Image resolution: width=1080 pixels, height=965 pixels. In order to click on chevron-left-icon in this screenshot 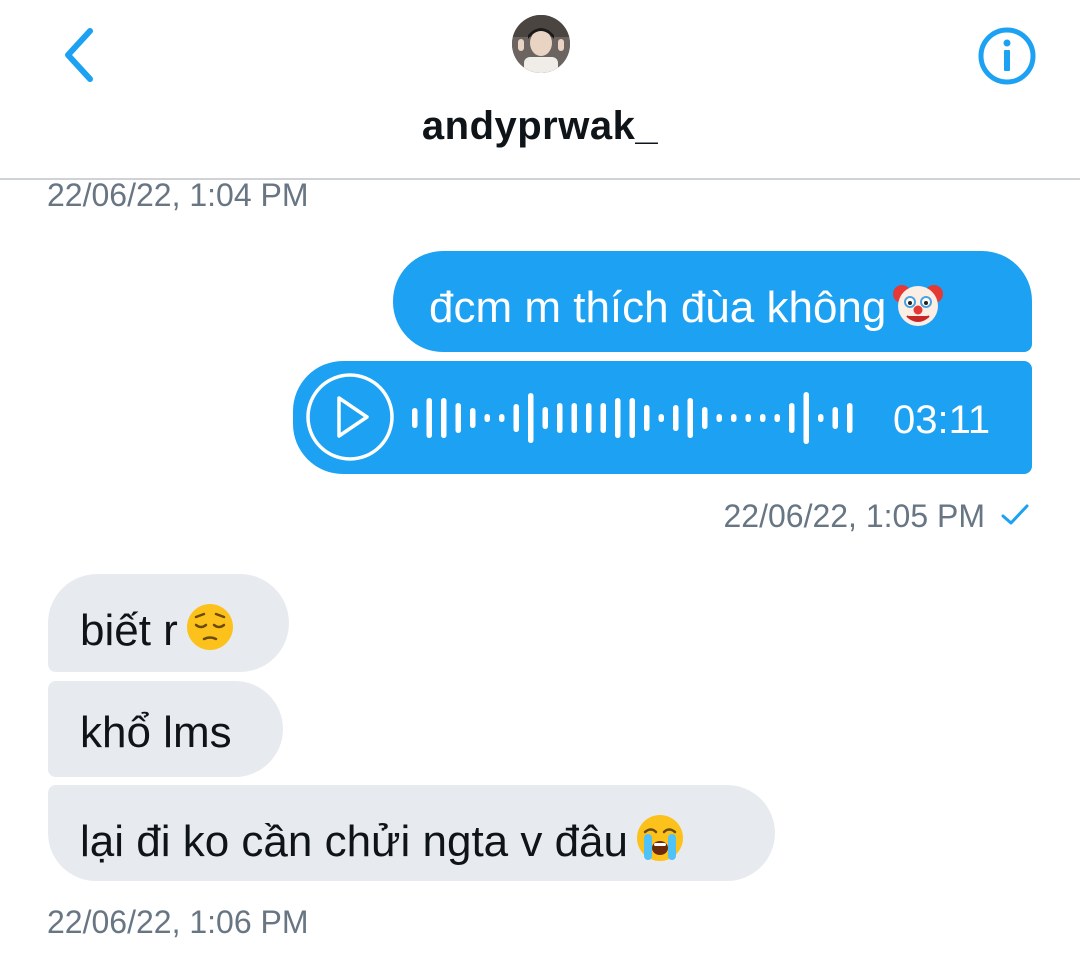, I will do `click(79, 55)`.